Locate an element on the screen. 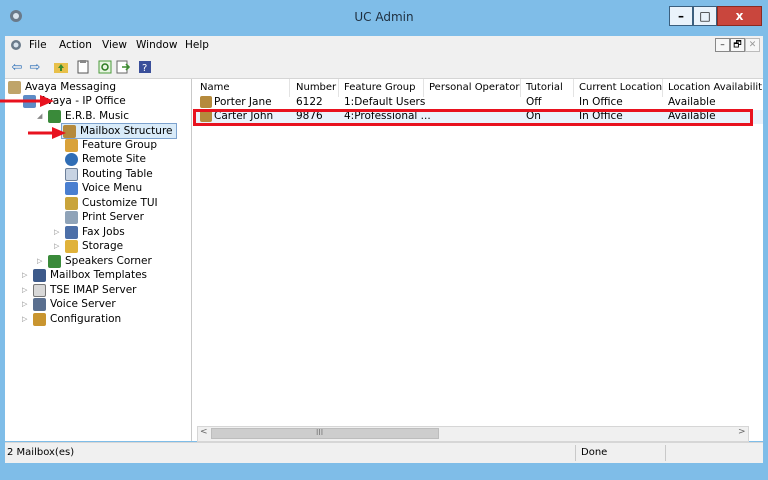 This screenshot has width=768, height=480. app-menu-icon is located at coordinates (16, 45).